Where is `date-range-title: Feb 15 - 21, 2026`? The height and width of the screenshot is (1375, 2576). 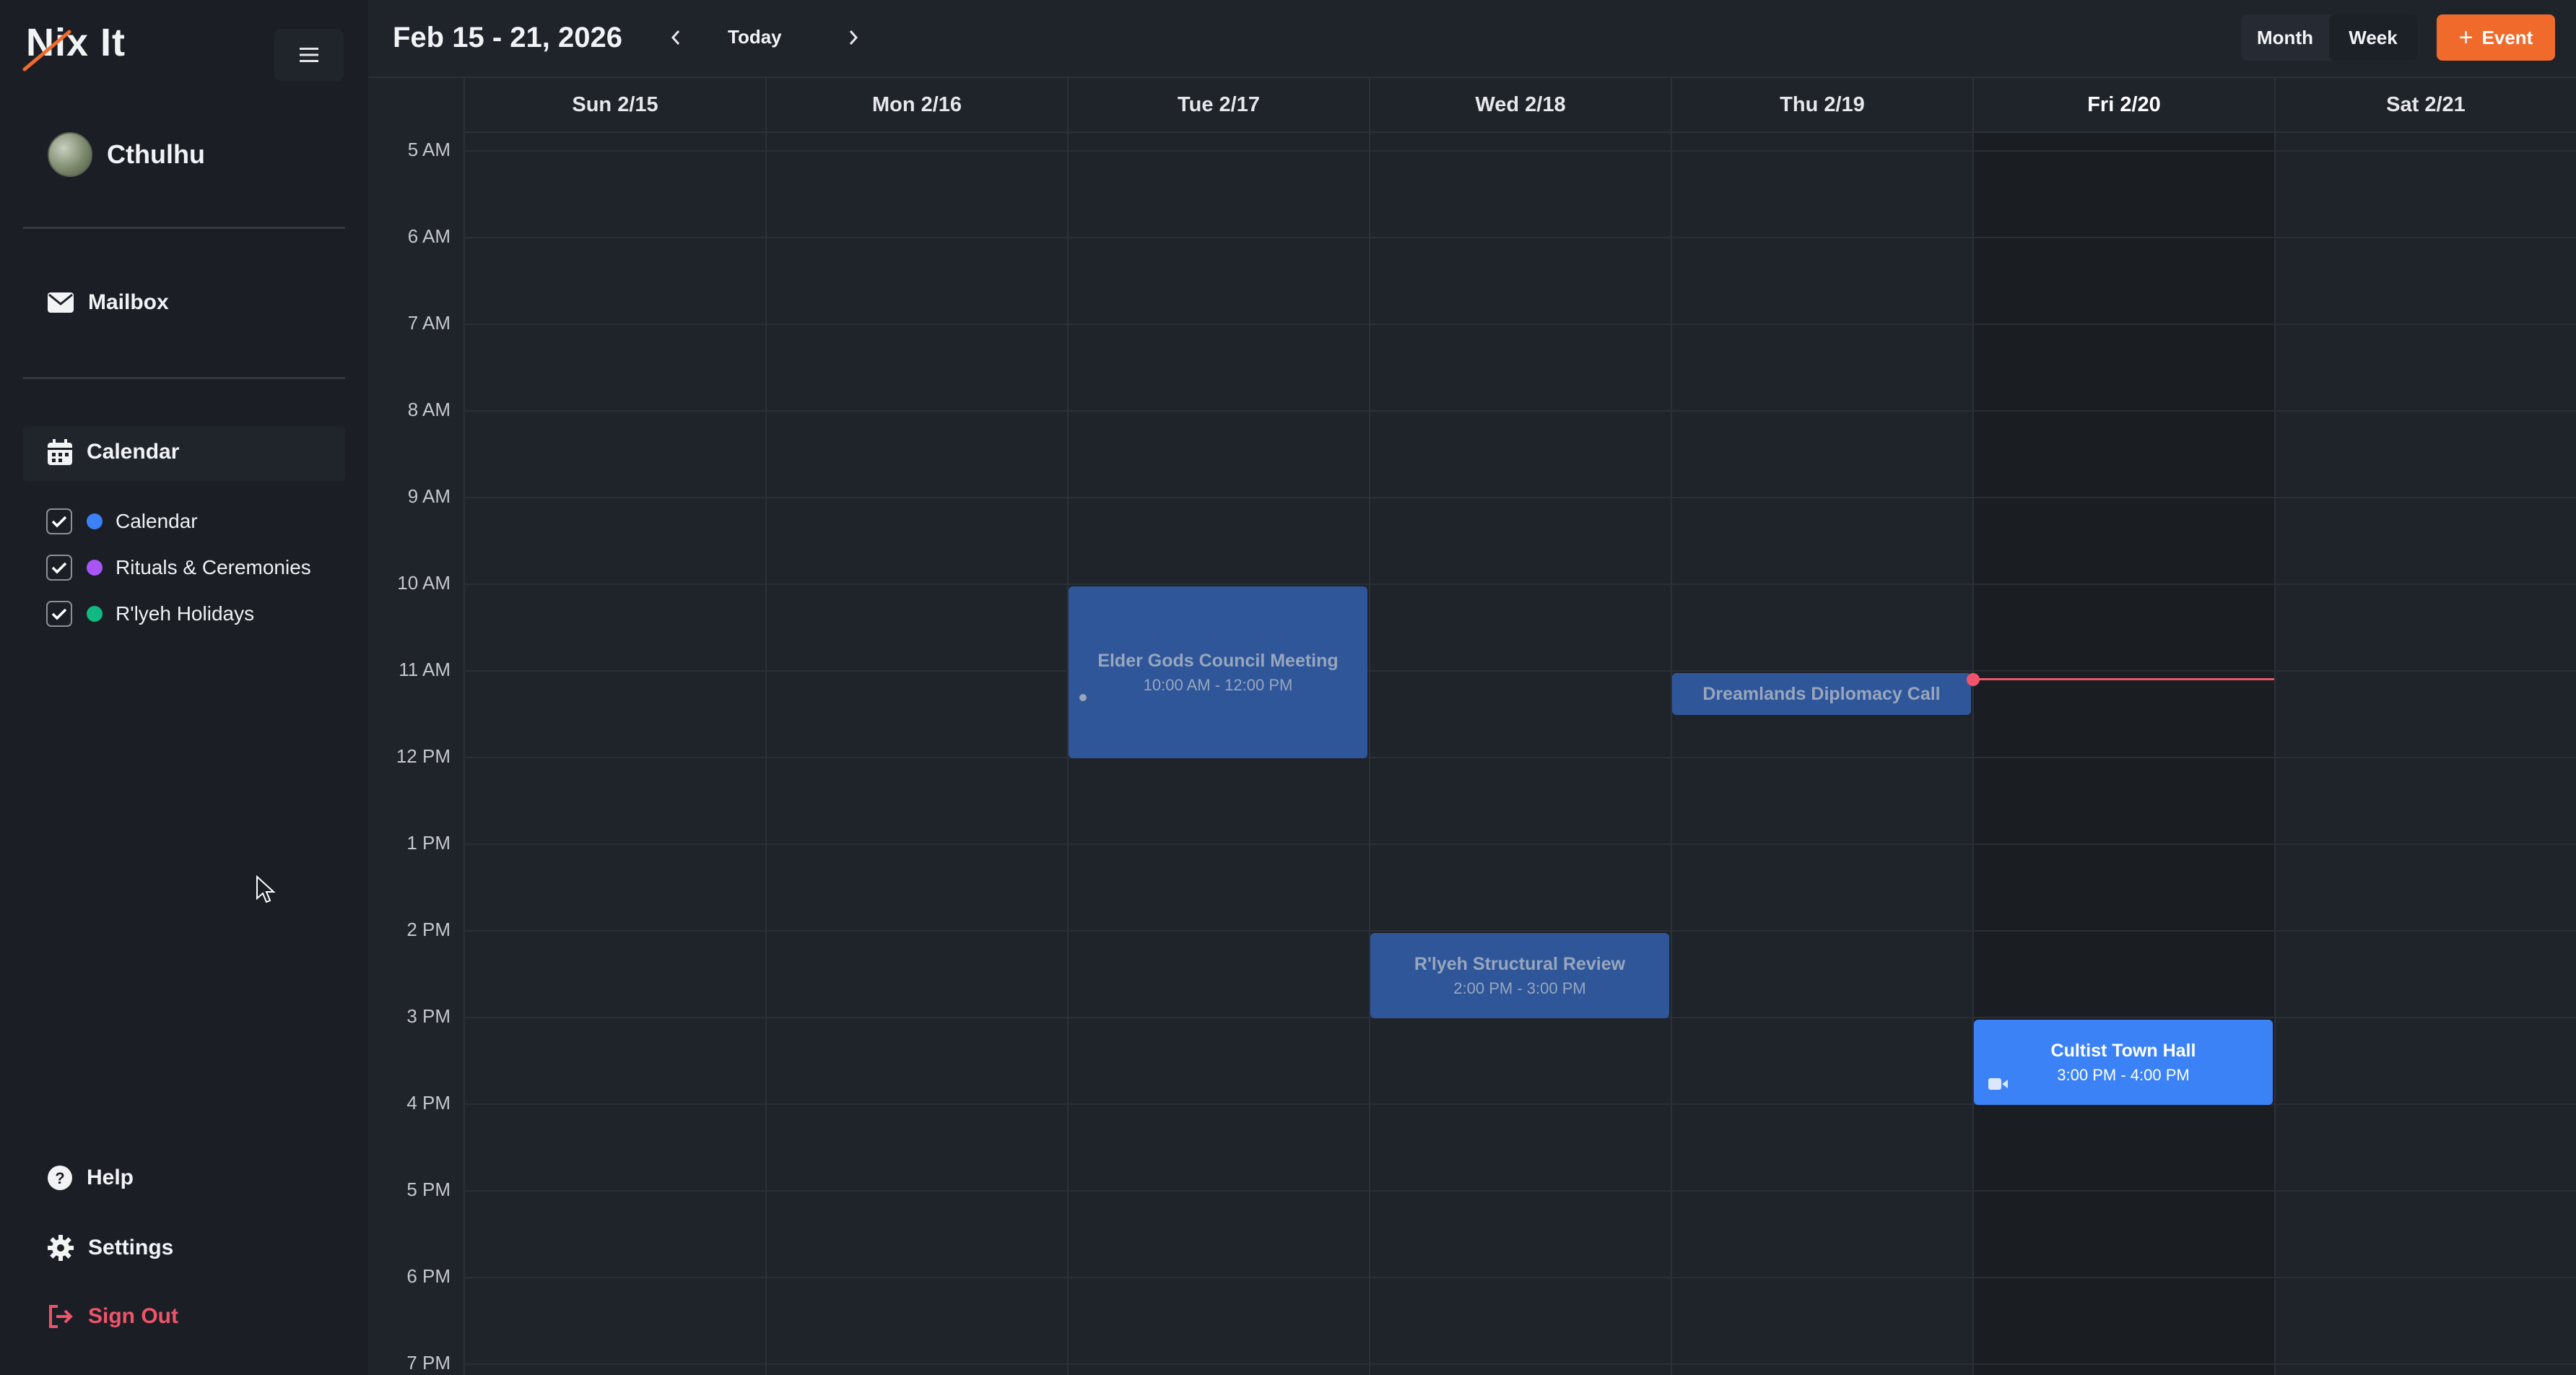
date-range-title: Feb 15 - 21, 2026 is located at coordinates (507, 37).